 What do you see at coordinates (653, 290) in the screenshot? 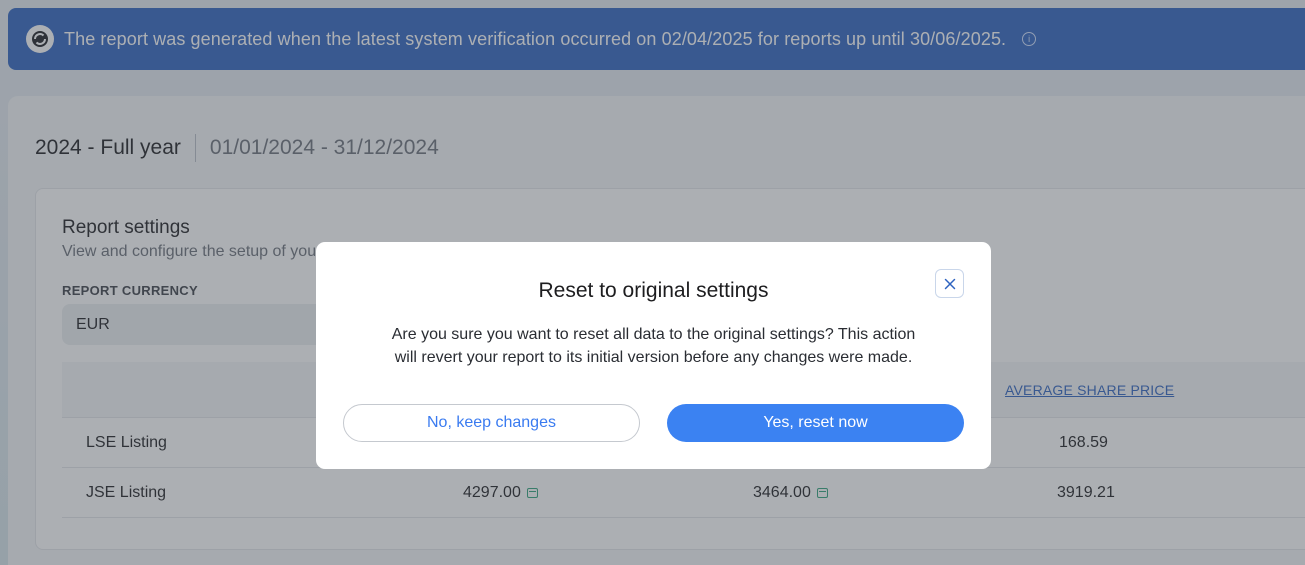
I see `dialog-title: Reset to original settings` at bounding box center [653, 290].